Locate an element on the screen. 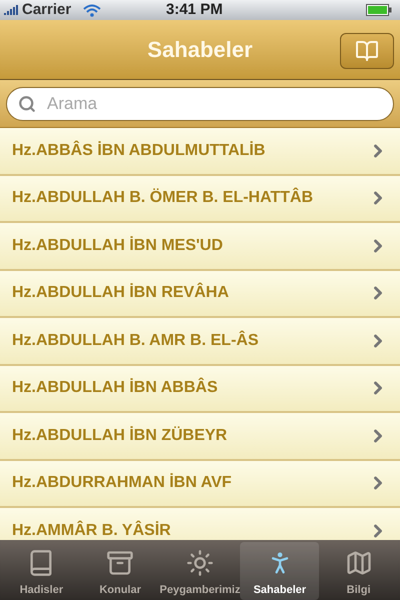  list-row: Hz.ABDULLAH B. AMR B. EL-ÂS is located at coordinates (200, 342).